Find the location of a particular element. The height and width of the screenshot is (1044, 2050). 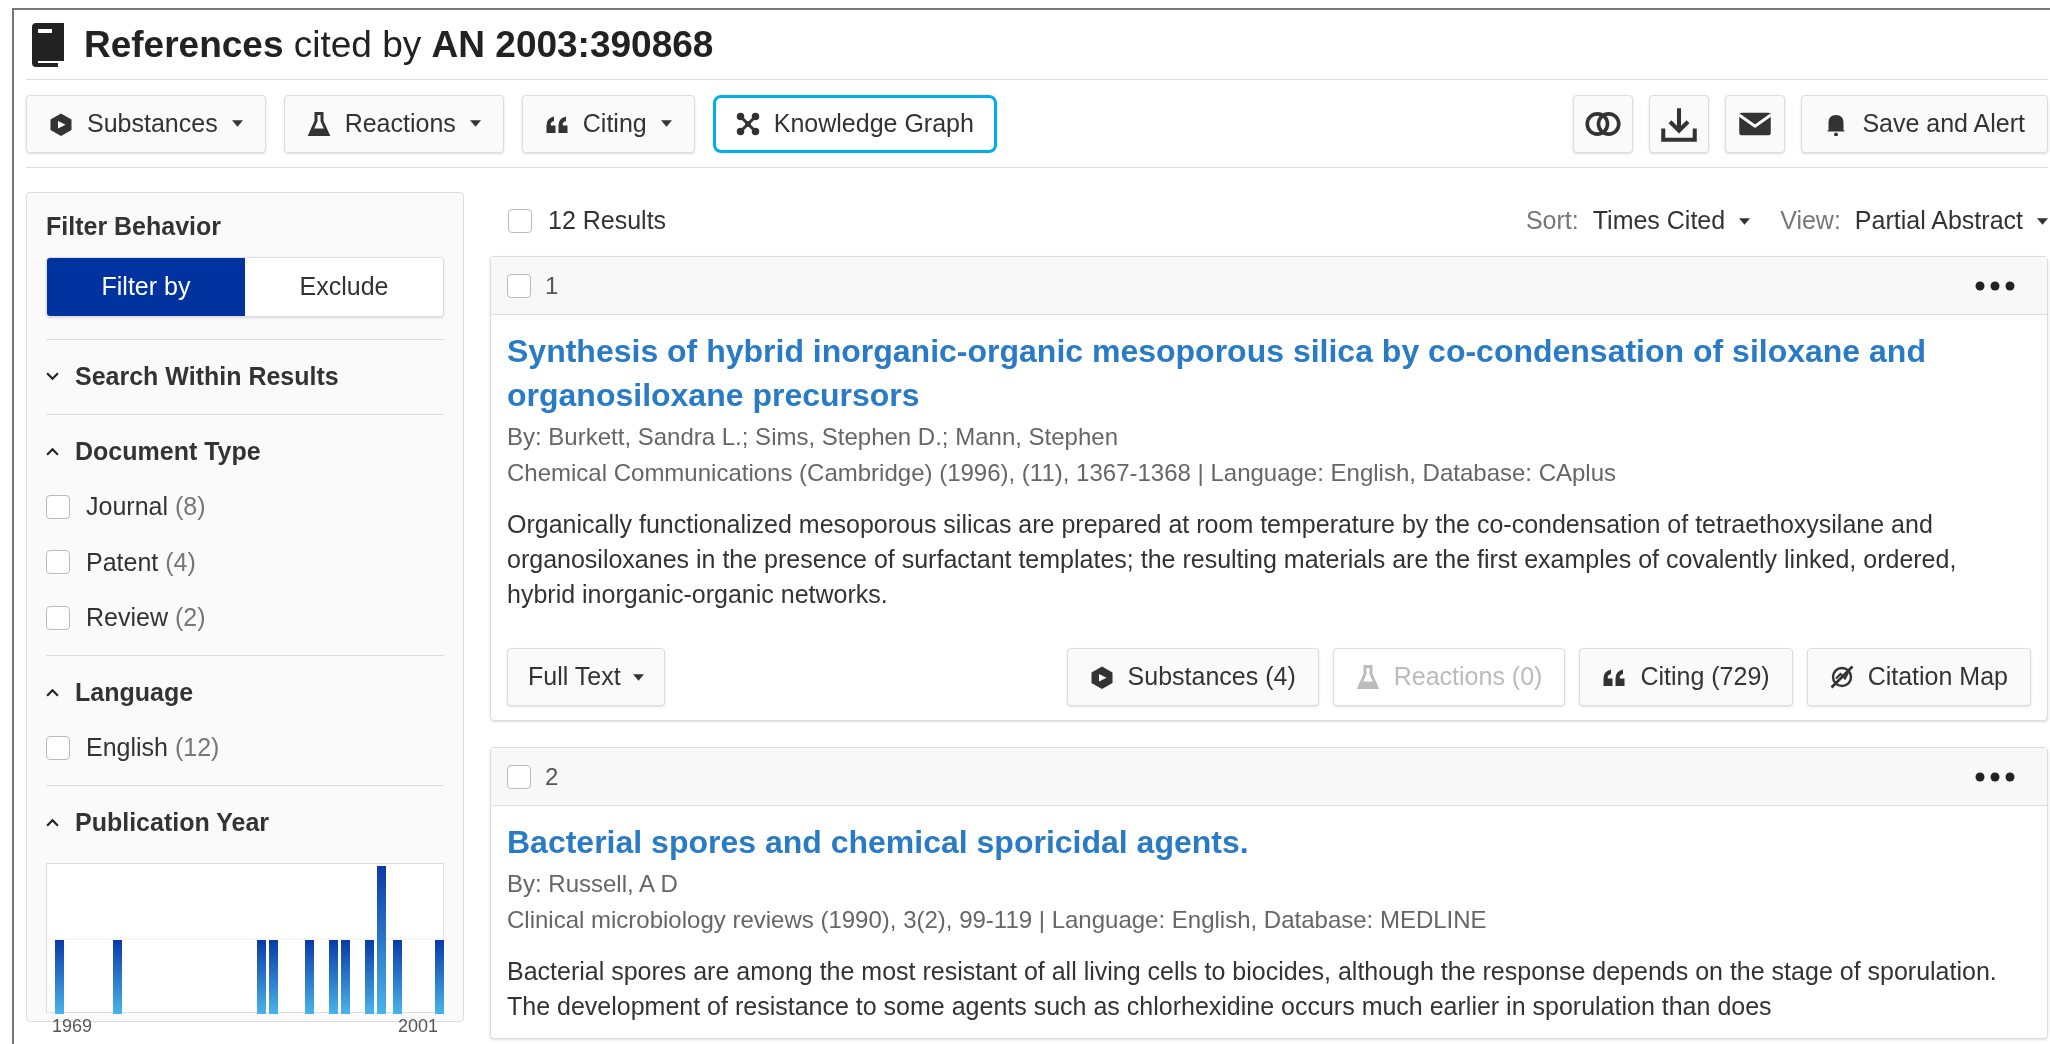

result-title-link: Synthesis of hybrid inorganic-organic mesoporous silica by co-condensation of siloxane and organosiloxane precursors is located at coordinates (1269, 373).